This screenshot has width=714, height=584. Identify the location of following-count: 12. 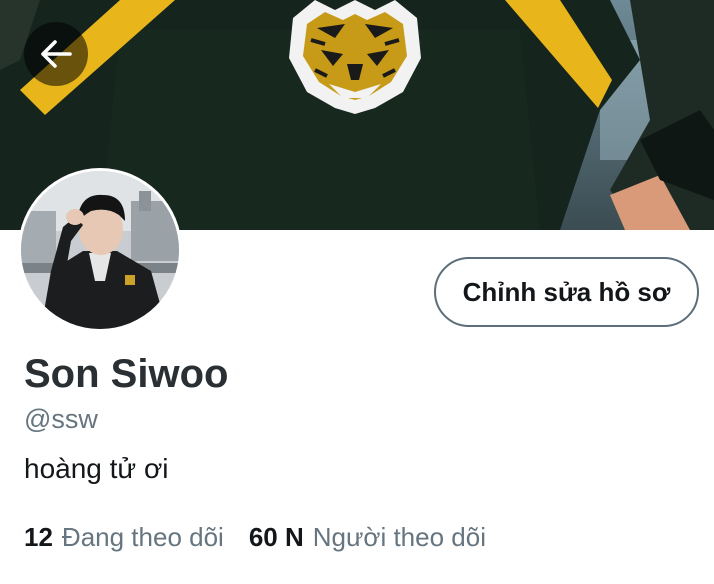
(38, 537).